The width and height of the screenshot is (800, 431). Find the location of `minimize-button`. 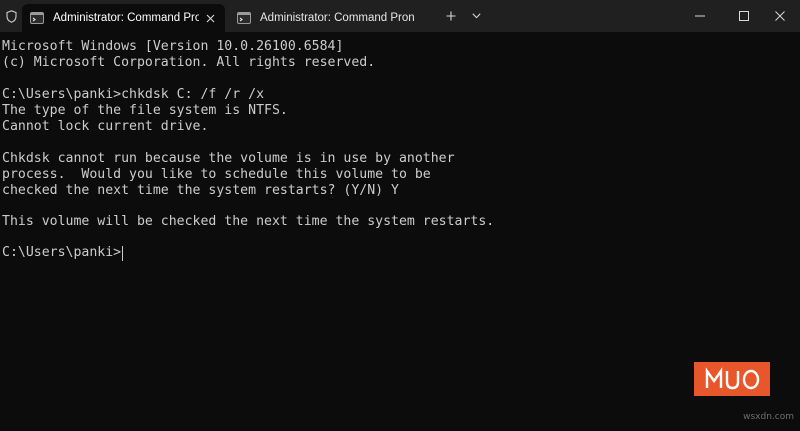

minimize-button is located at coordinates (700, 16).